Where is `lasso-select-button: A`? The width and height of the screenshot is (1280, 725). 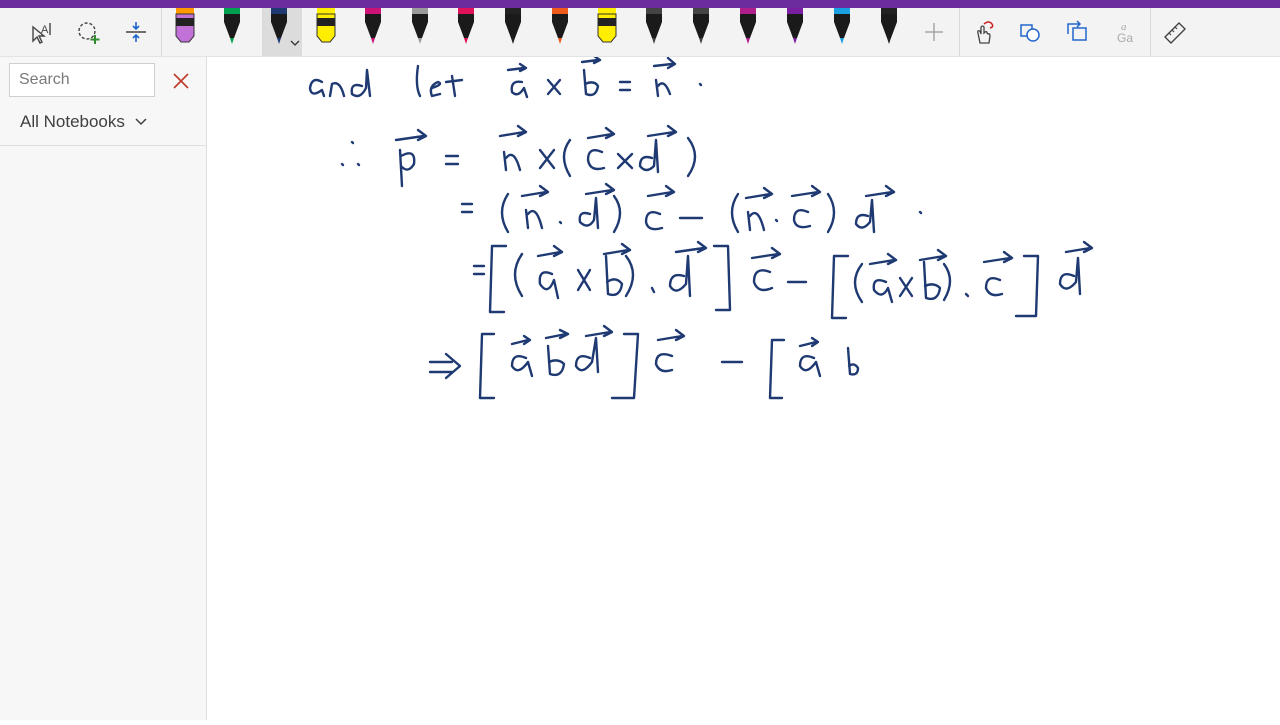 lasso-select-button: A is located at coordinates (41, 32).